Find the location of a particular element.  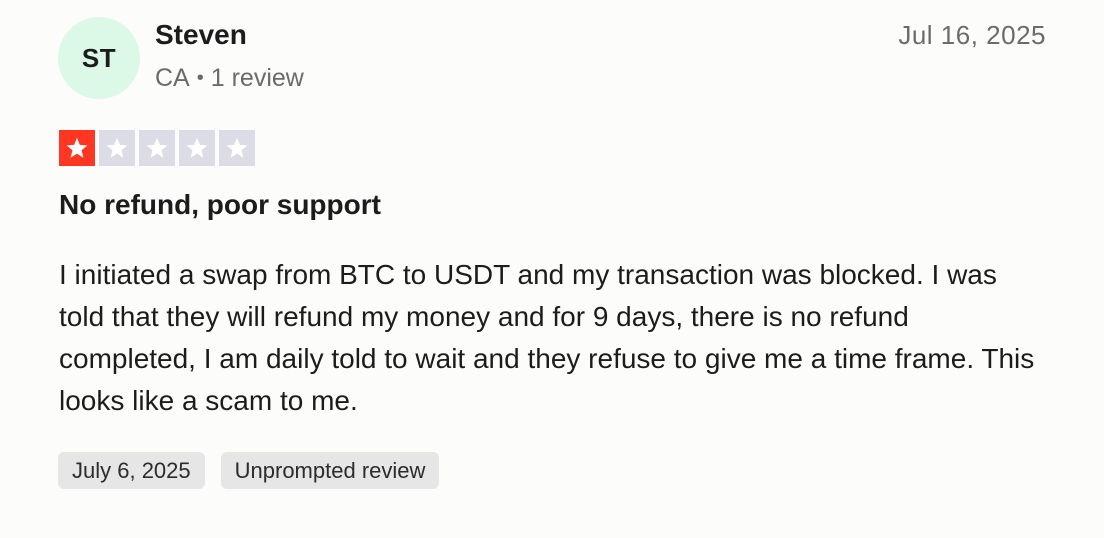

star-rating is located at coordinates (157, 148).